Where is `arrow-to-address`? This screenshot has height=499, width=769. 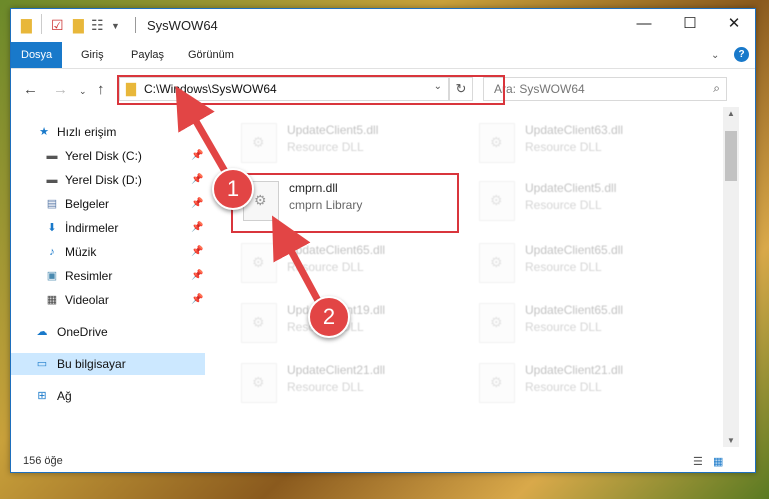 arrow-to-address is located at coordinates (204, 133).